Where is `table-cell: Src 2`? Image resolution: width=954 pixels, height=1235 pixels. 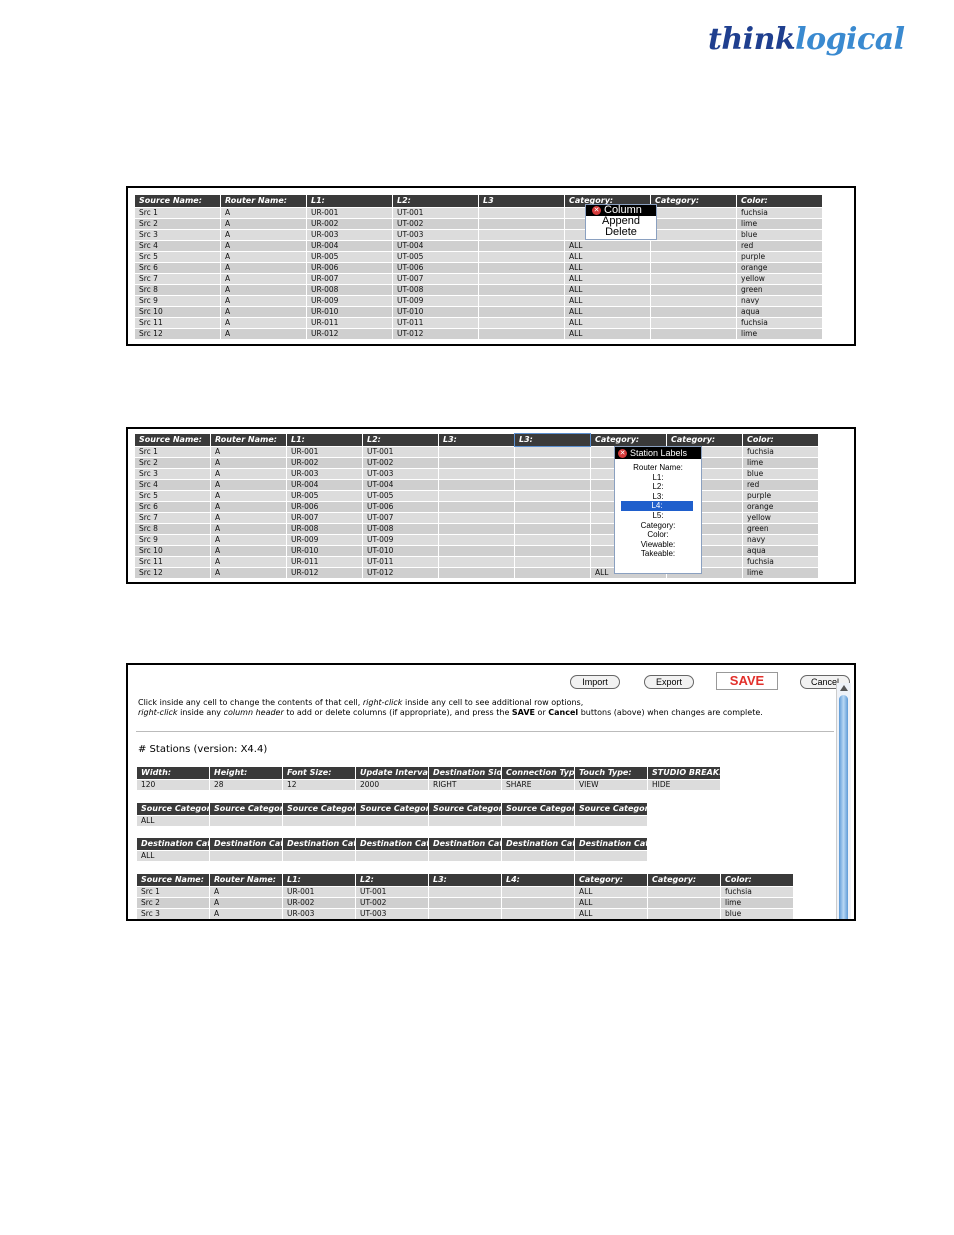
table-cell: Src 2 is located at coordinates (173, 903).